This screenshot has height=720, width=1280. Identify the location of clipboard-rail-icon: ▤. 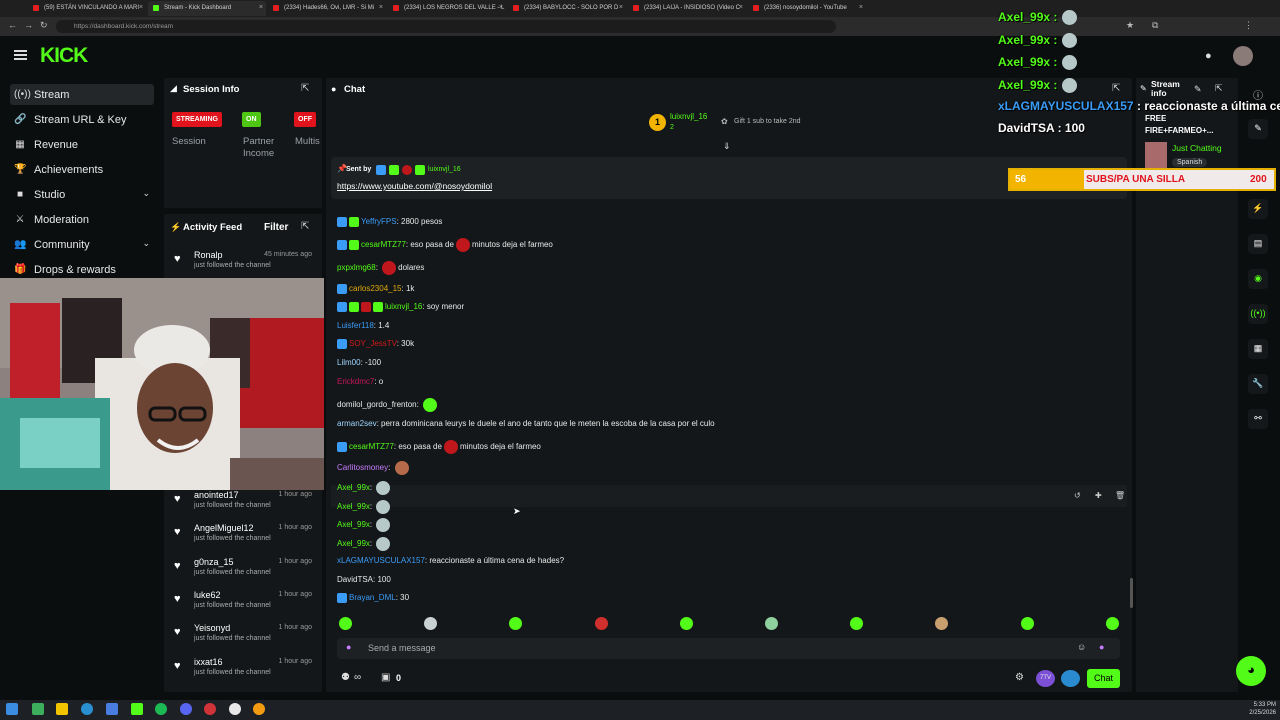
(1258, 244).